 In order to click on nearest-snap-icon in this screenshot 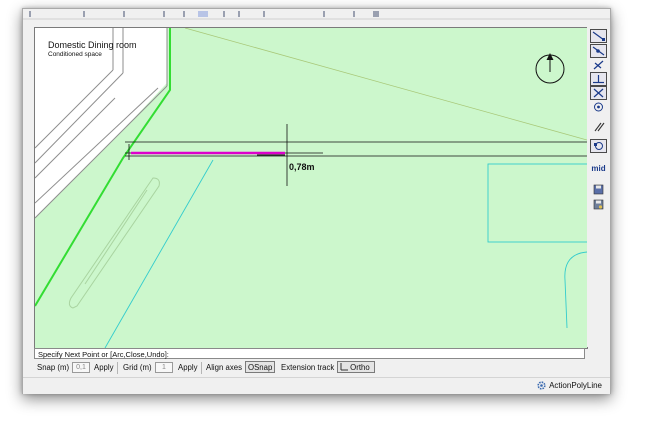, I will do `click(598, 51)`.